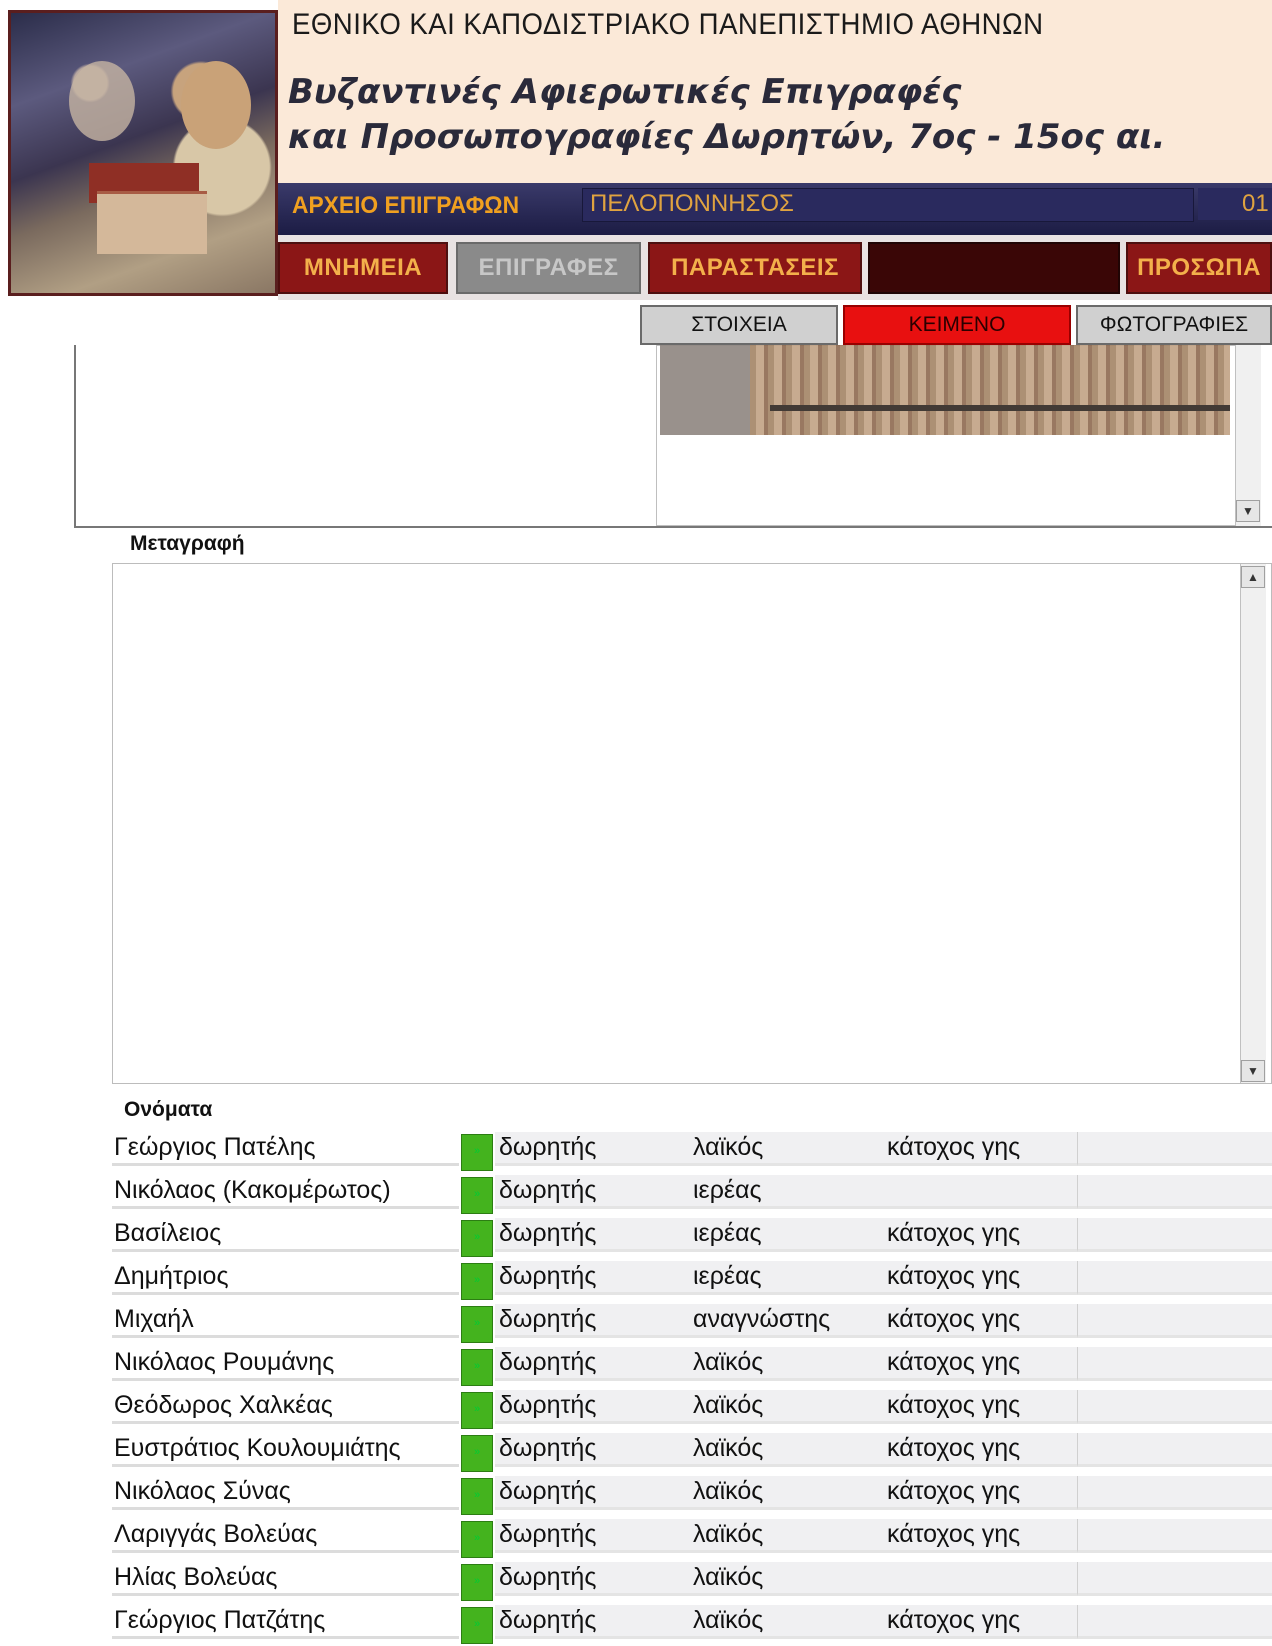 The width and height of the screenshot is (1272, 1646). I want to click on tab-photos: ΦΩΤΟΓΡΑΦΙΕΣ, so click(1174, 325).